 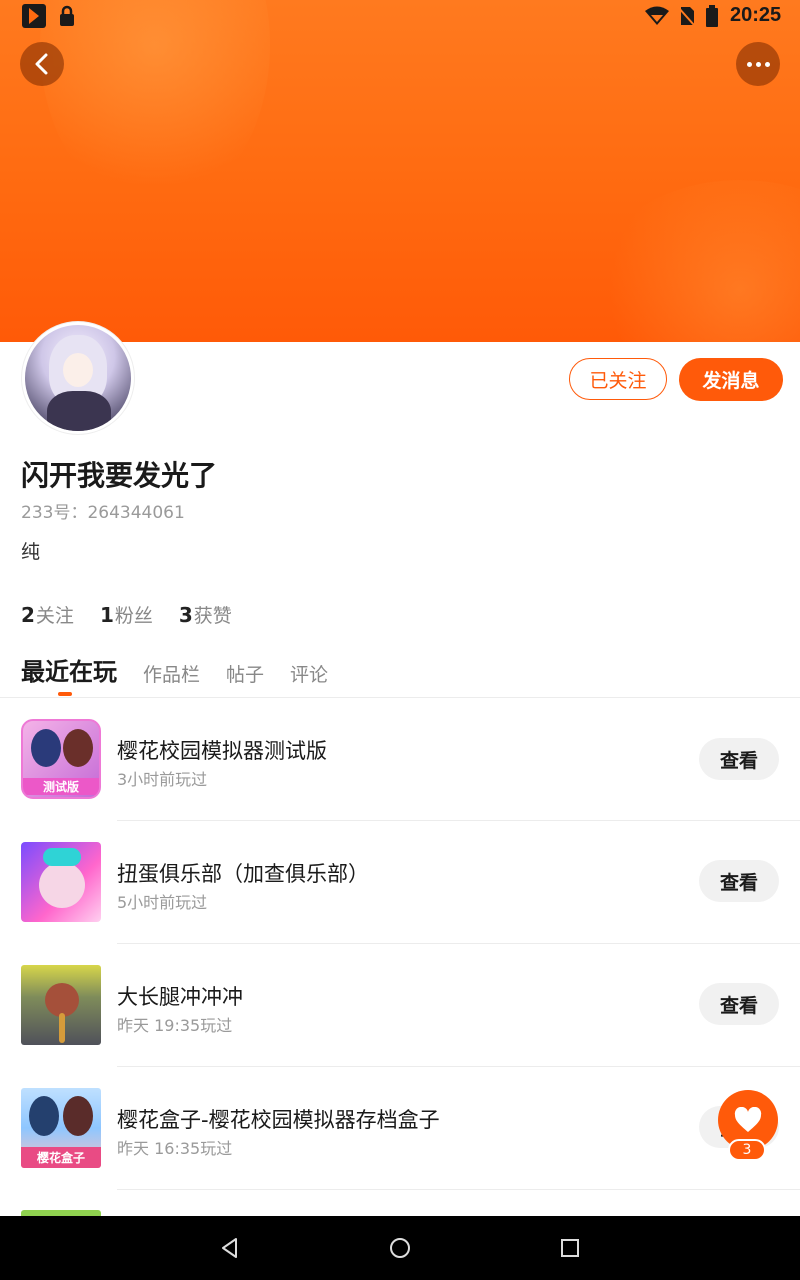 What do you see at coordinates (67, 15) in the screenshot?
I see `lock-icon` at bounding box center [67, 15].